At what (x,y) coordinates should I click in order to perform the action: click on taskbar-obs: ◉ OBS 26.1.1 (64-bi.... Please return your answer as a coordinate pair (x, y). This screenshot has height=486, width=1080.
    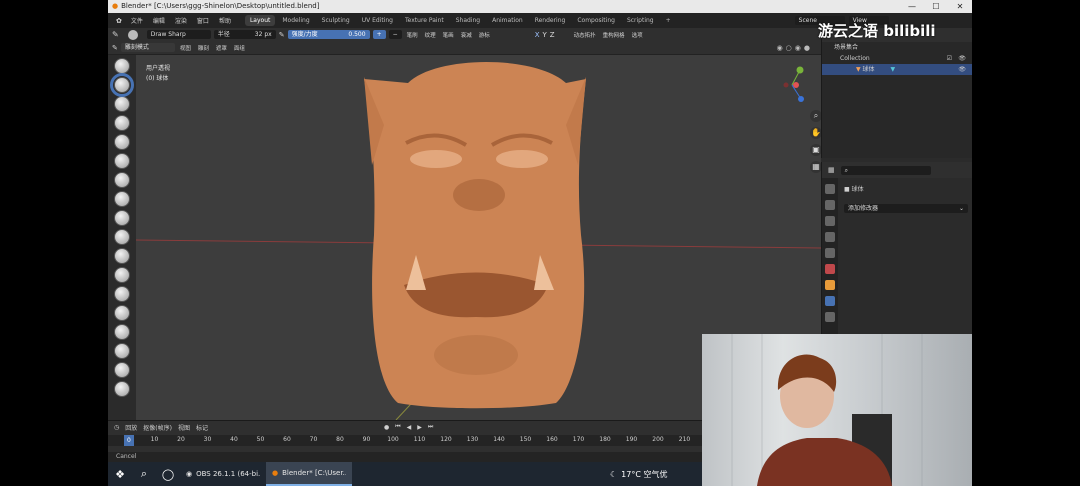
    Looking at the image, I should click on (223, 474).